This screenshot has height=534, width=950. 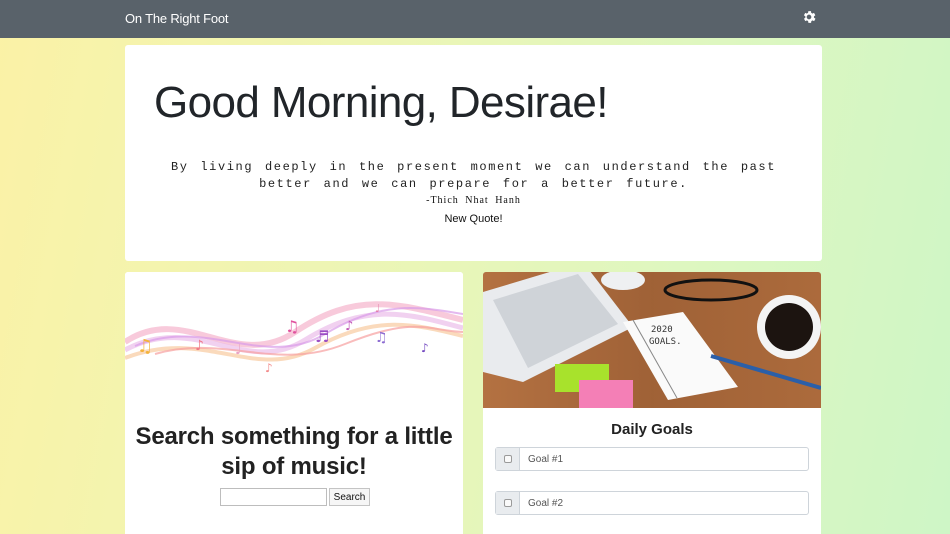 I want to click on search-button: Search, so click(x=349, y=497).